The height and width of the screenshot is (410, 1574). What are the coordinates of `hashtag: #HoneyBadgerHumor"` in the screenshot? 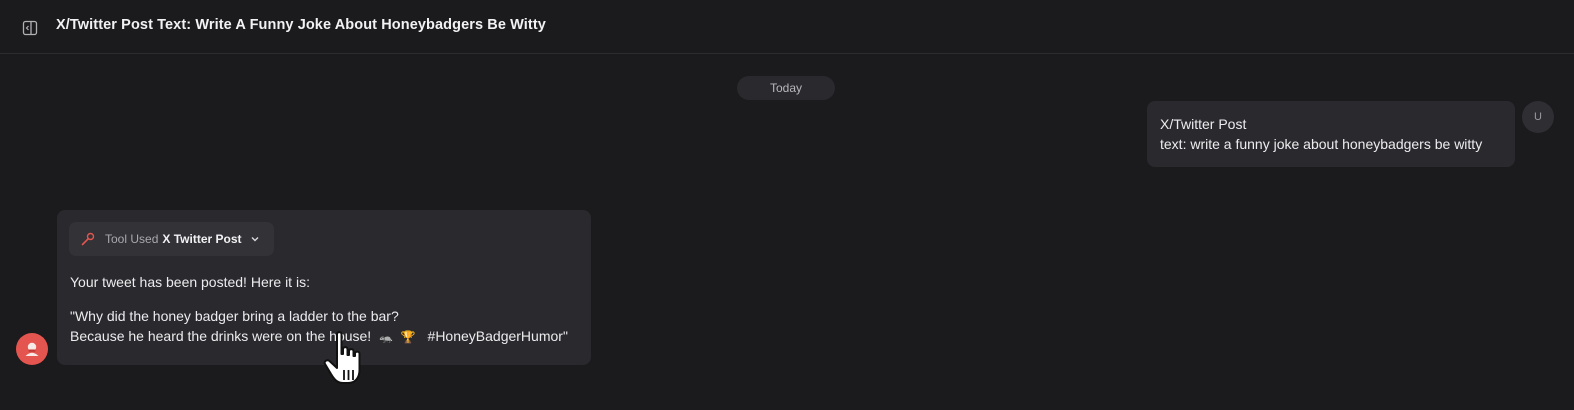 It's located at (497, 336).